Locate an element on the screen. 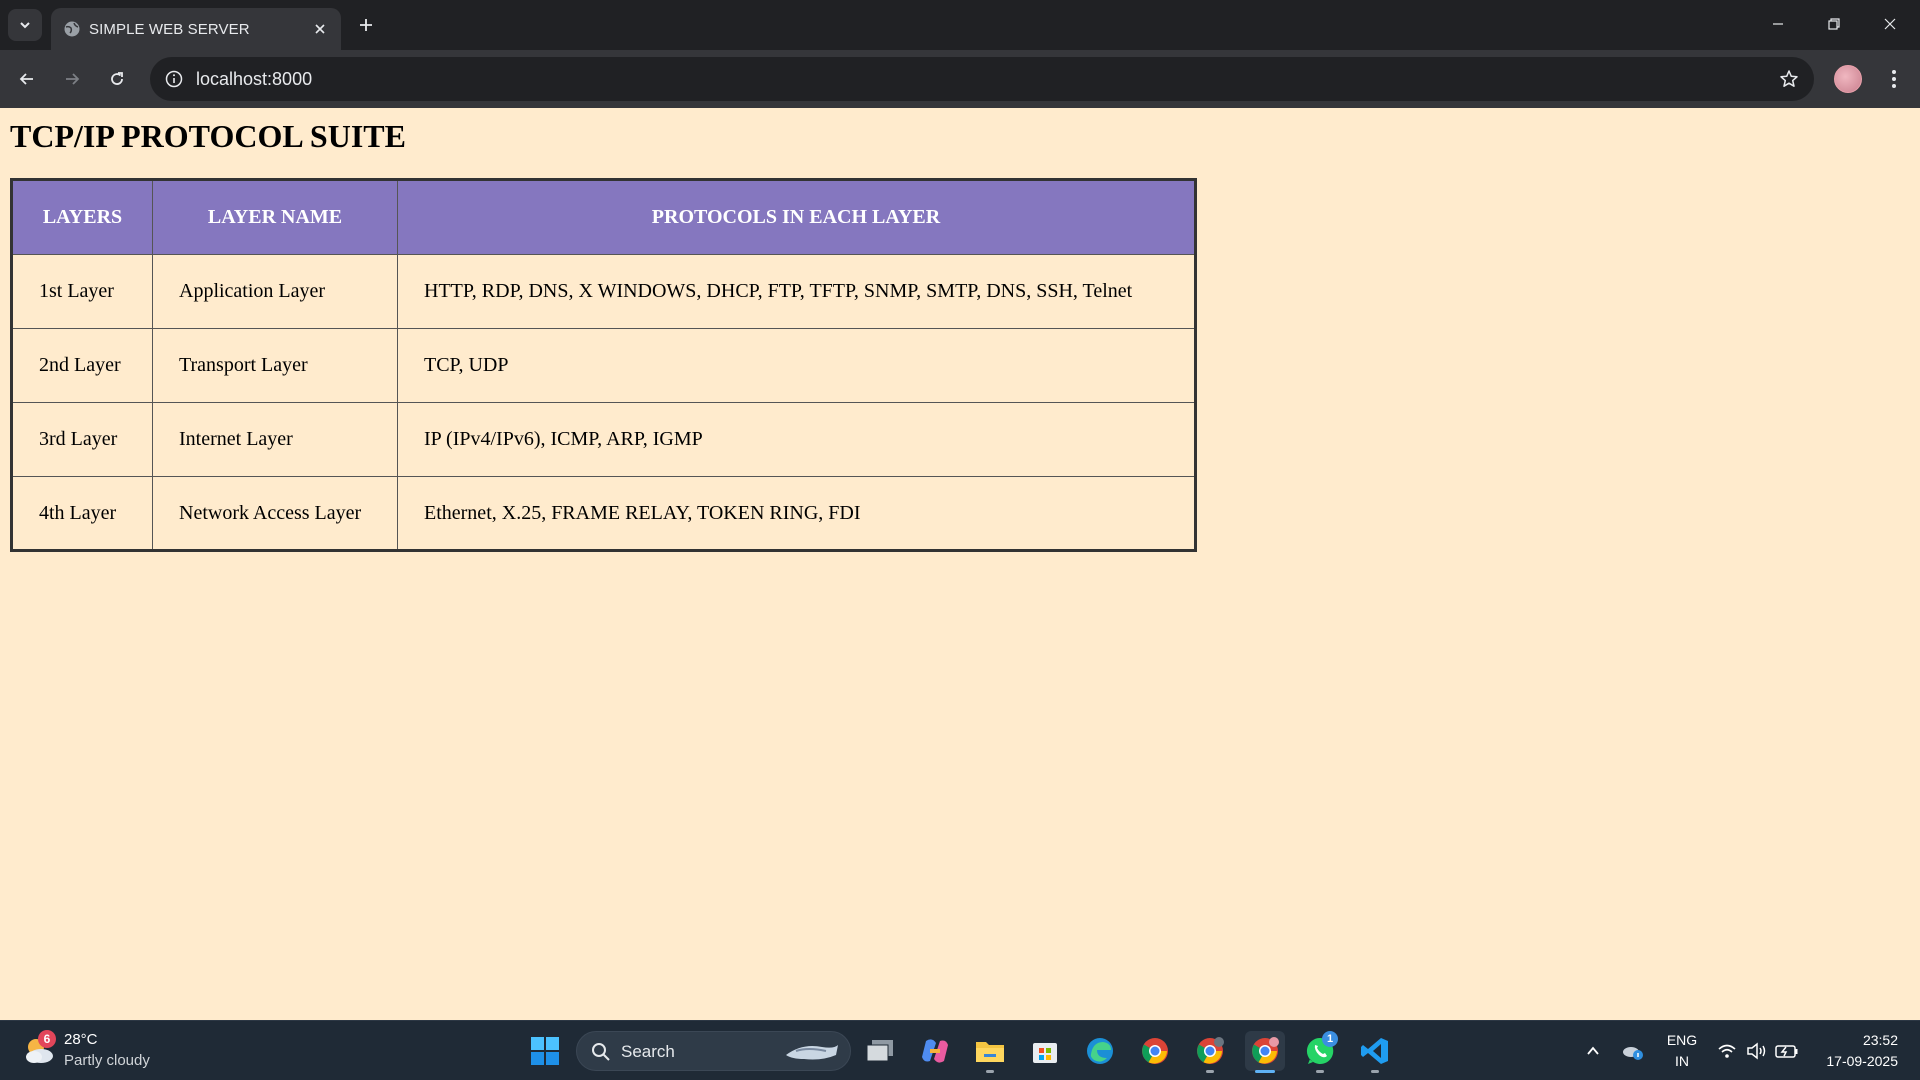  browser-menu-button is located at coordinates (1894, 79).